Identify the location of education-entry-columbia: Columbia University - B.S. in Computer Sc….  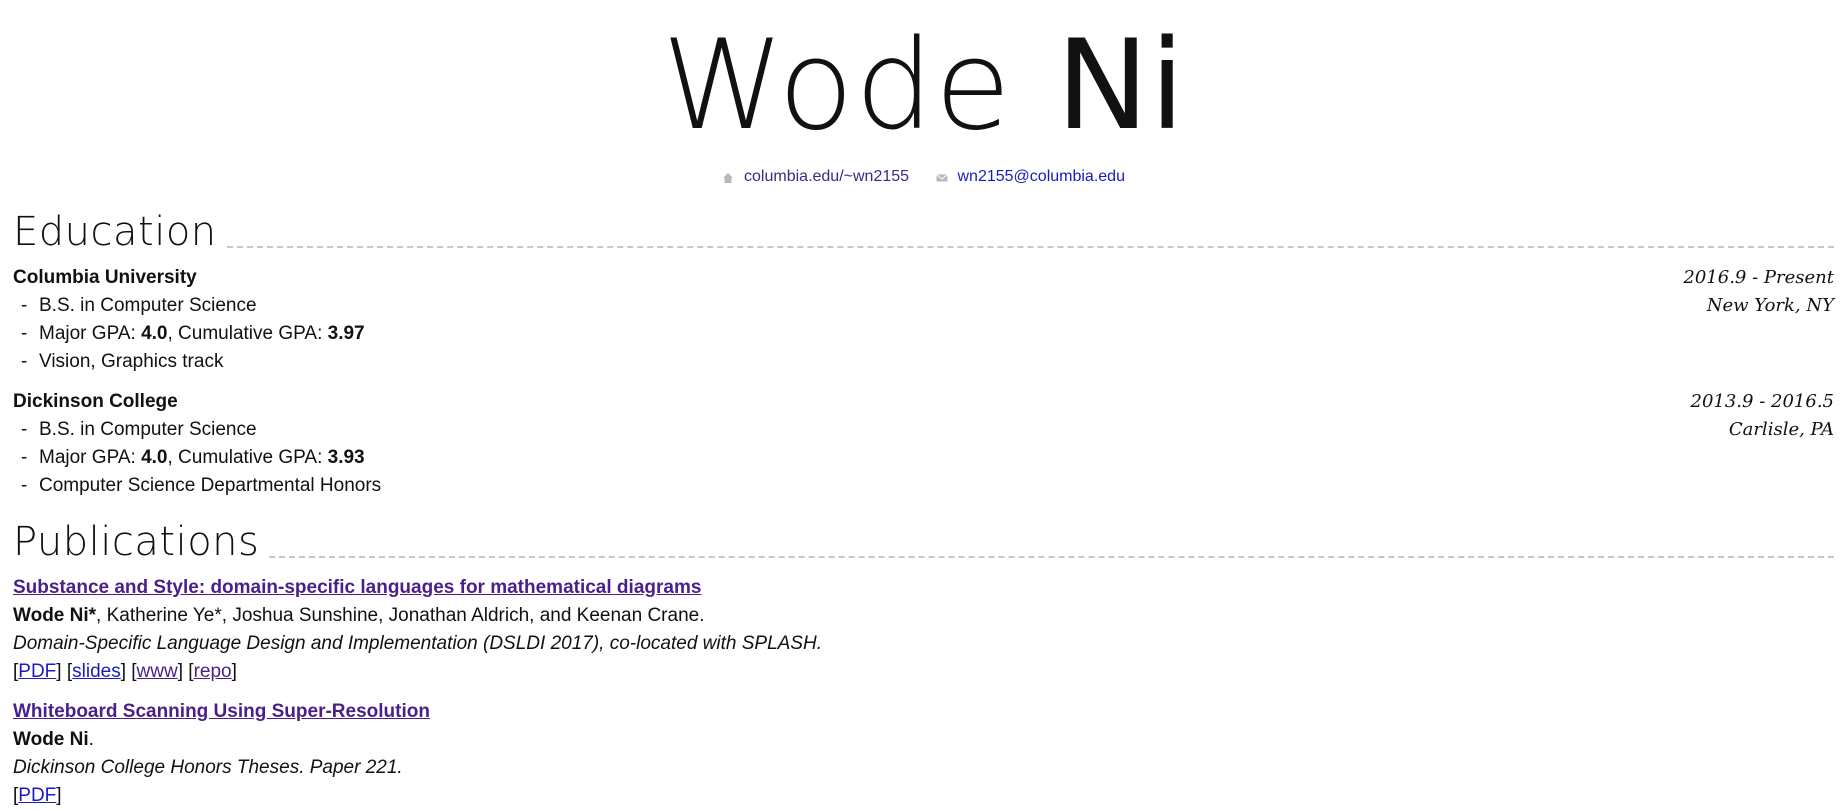
(923, 320).